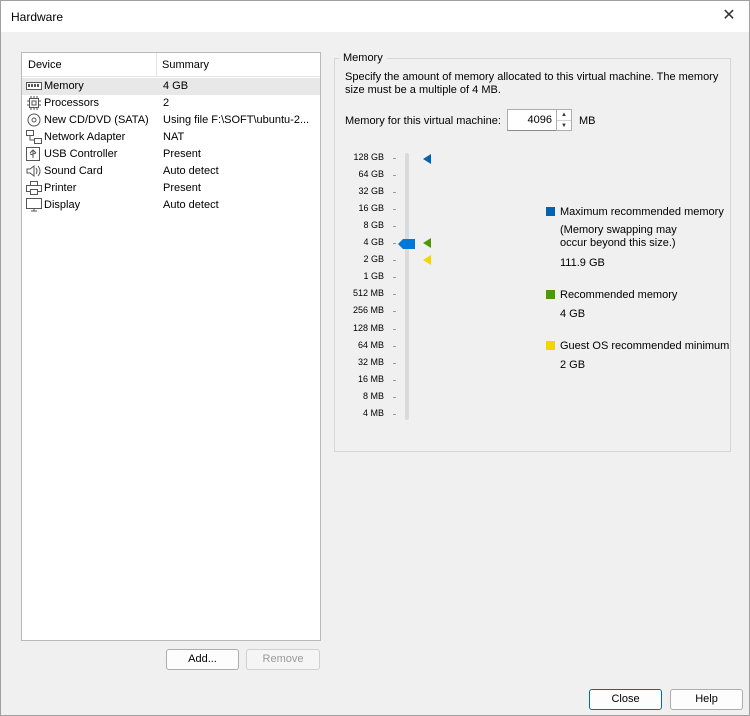 The width and height of the screenshot is (750, 716). Describe the element at coordinates (171, 103) in the screenshot. I see `device-row-processors: Processors 2` at that location.